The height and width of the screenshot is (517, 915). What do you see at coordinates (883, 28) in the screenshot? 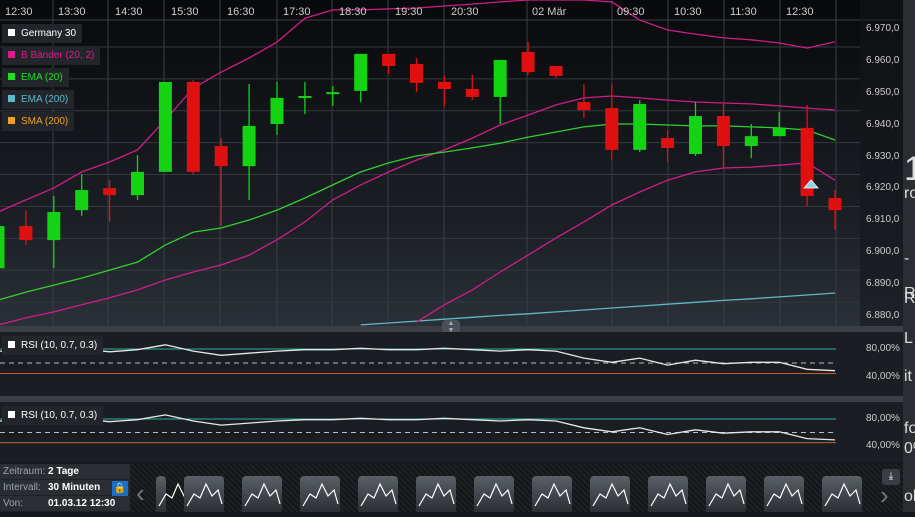
I see `price-axis-label: 6.970,0` at bounding box center [883, 28].